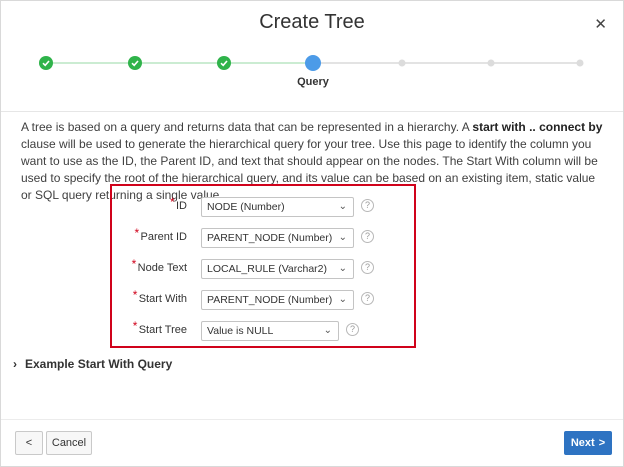 This screenshot has height=467, width=624. Describe the element at coordinates (537, 127) in the screenshot. I see `description-bold: start with .. connect by` at that location.